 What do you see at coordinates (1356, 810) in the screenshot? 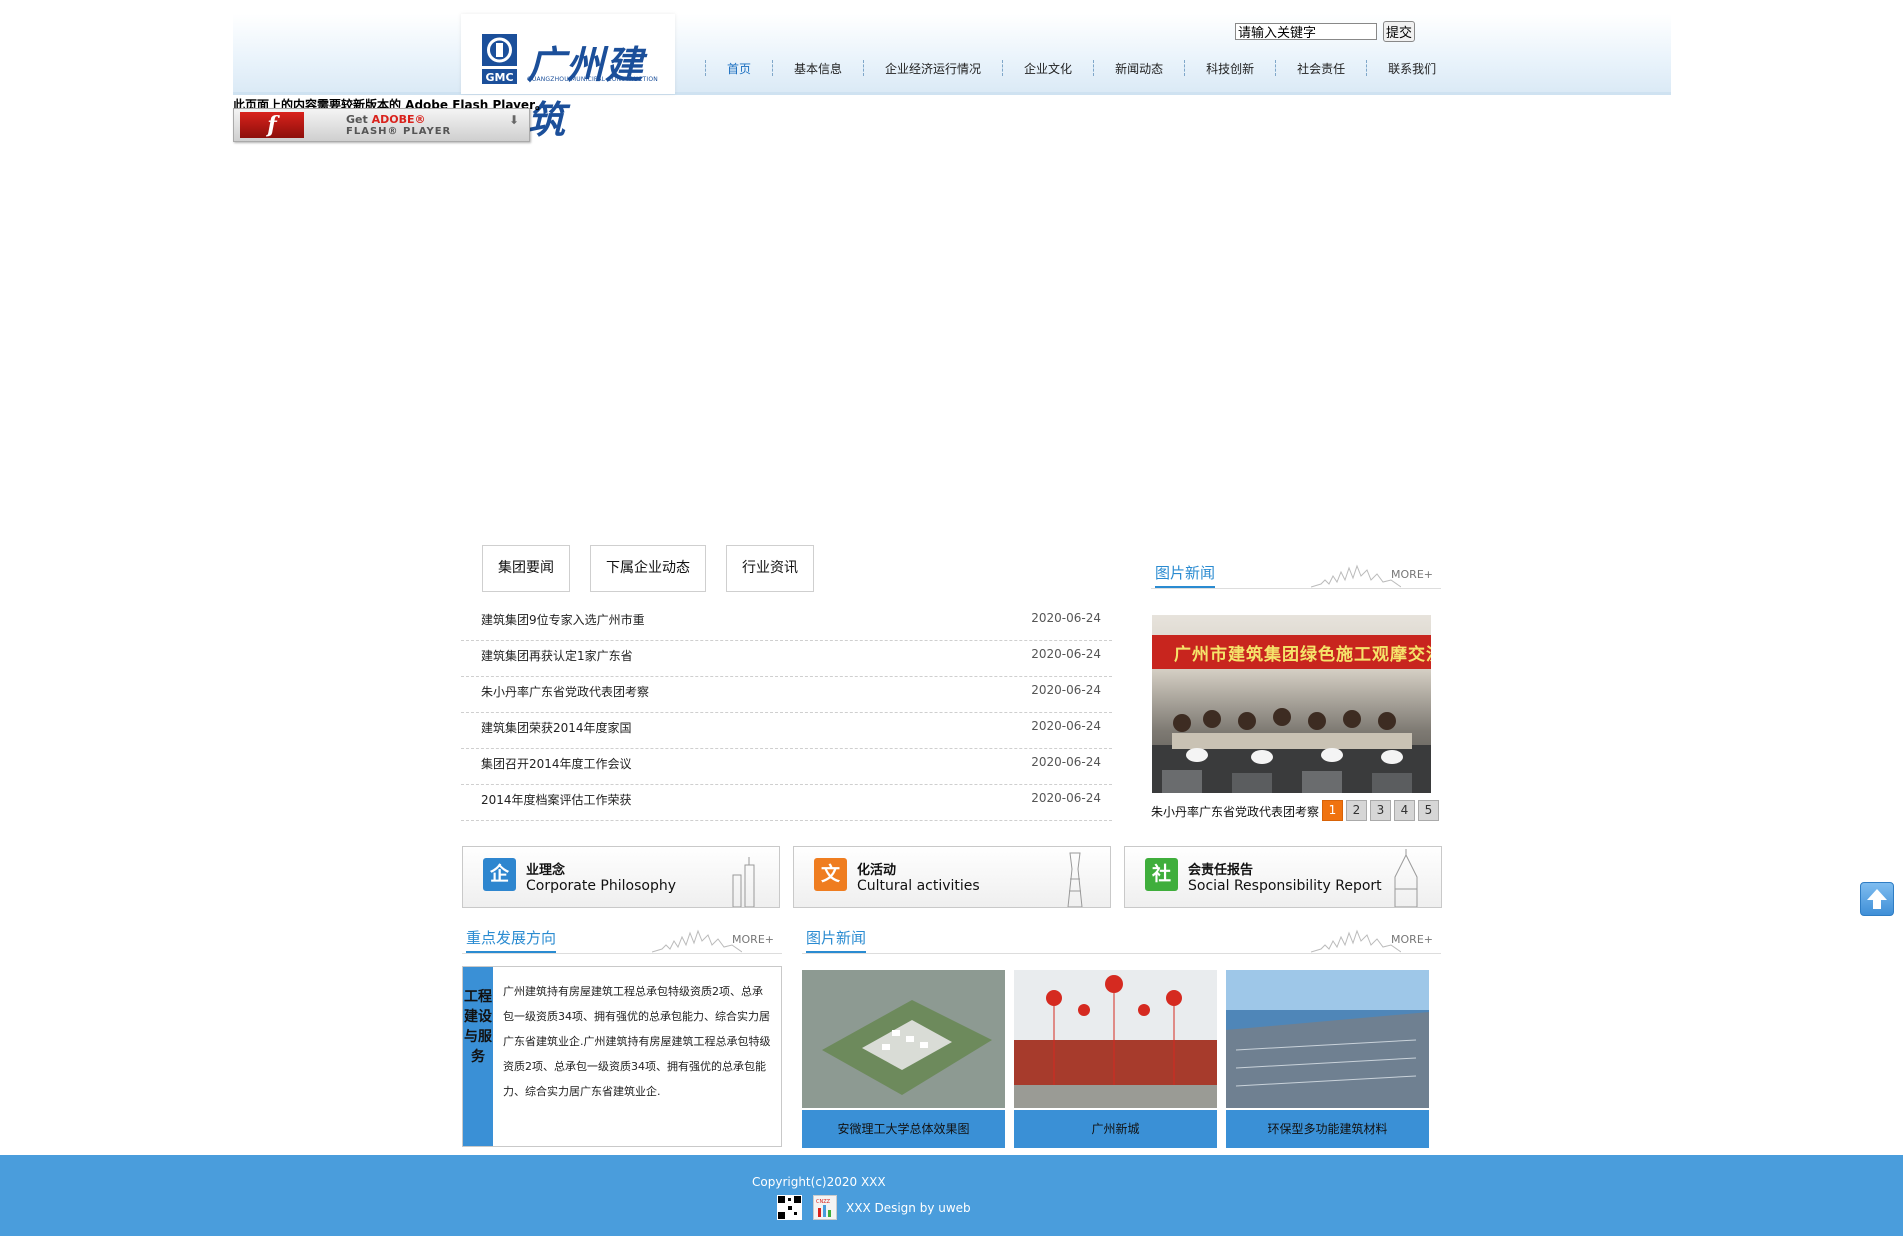
I see `pager-page-2: 2` at bounding box center [1356, 810].